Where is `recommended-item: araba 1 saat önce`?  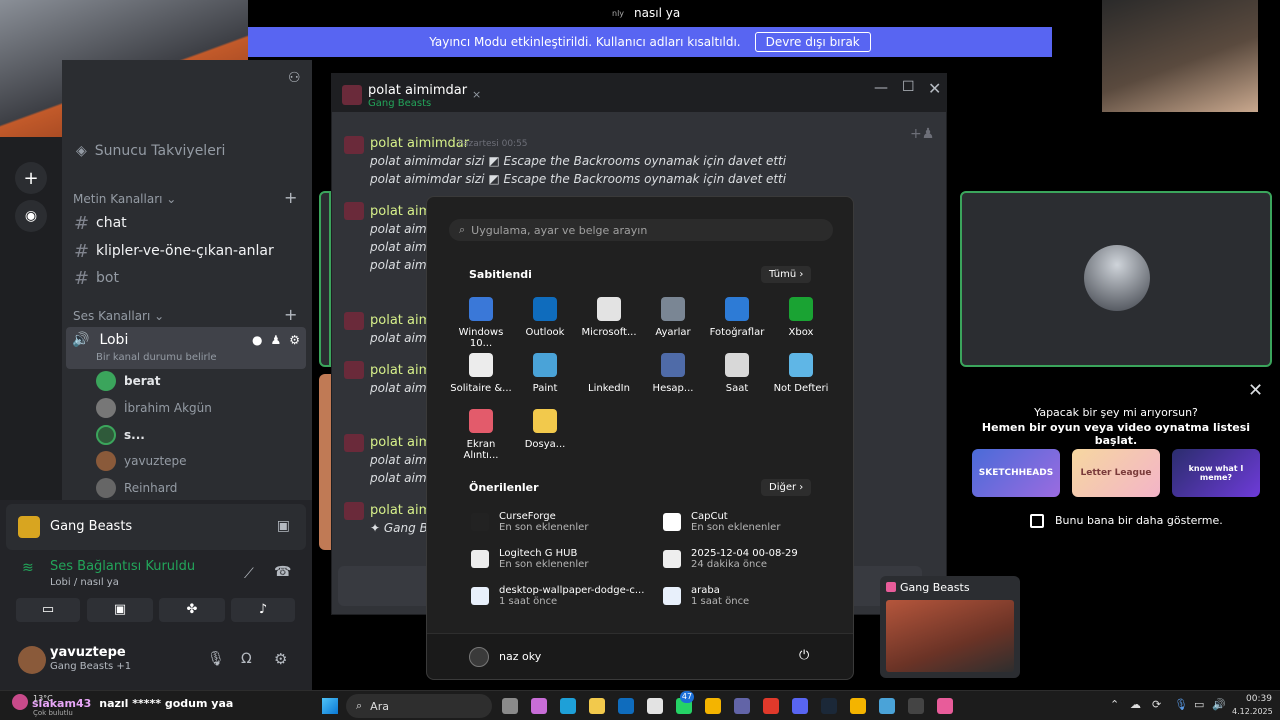 recommended-item: araba 1 saat önce is located at coordinates (706, 596).